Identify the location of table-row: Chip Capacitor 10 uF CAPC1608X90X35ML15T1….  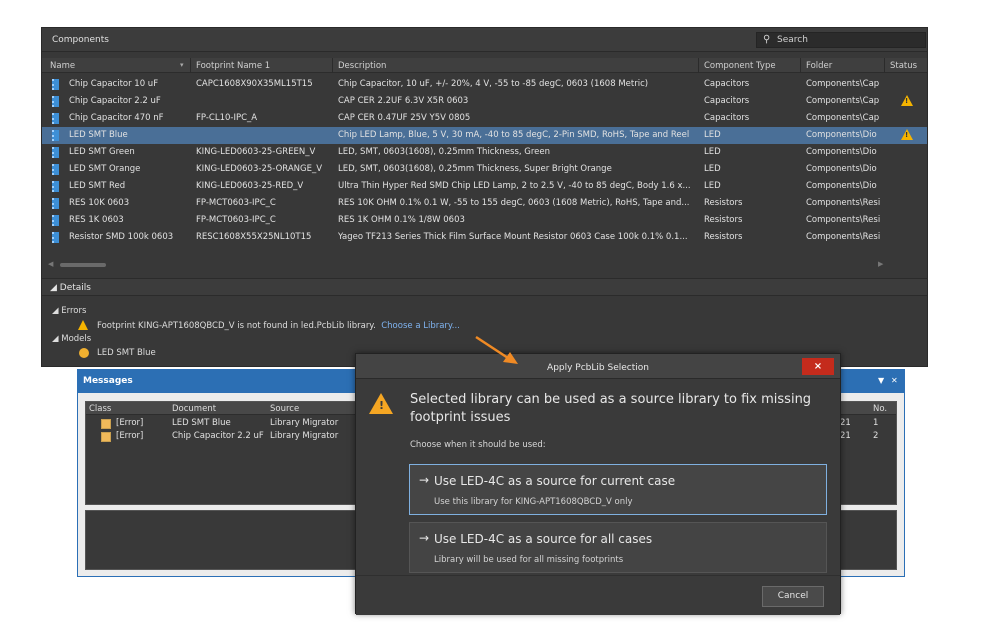
(484, 84).